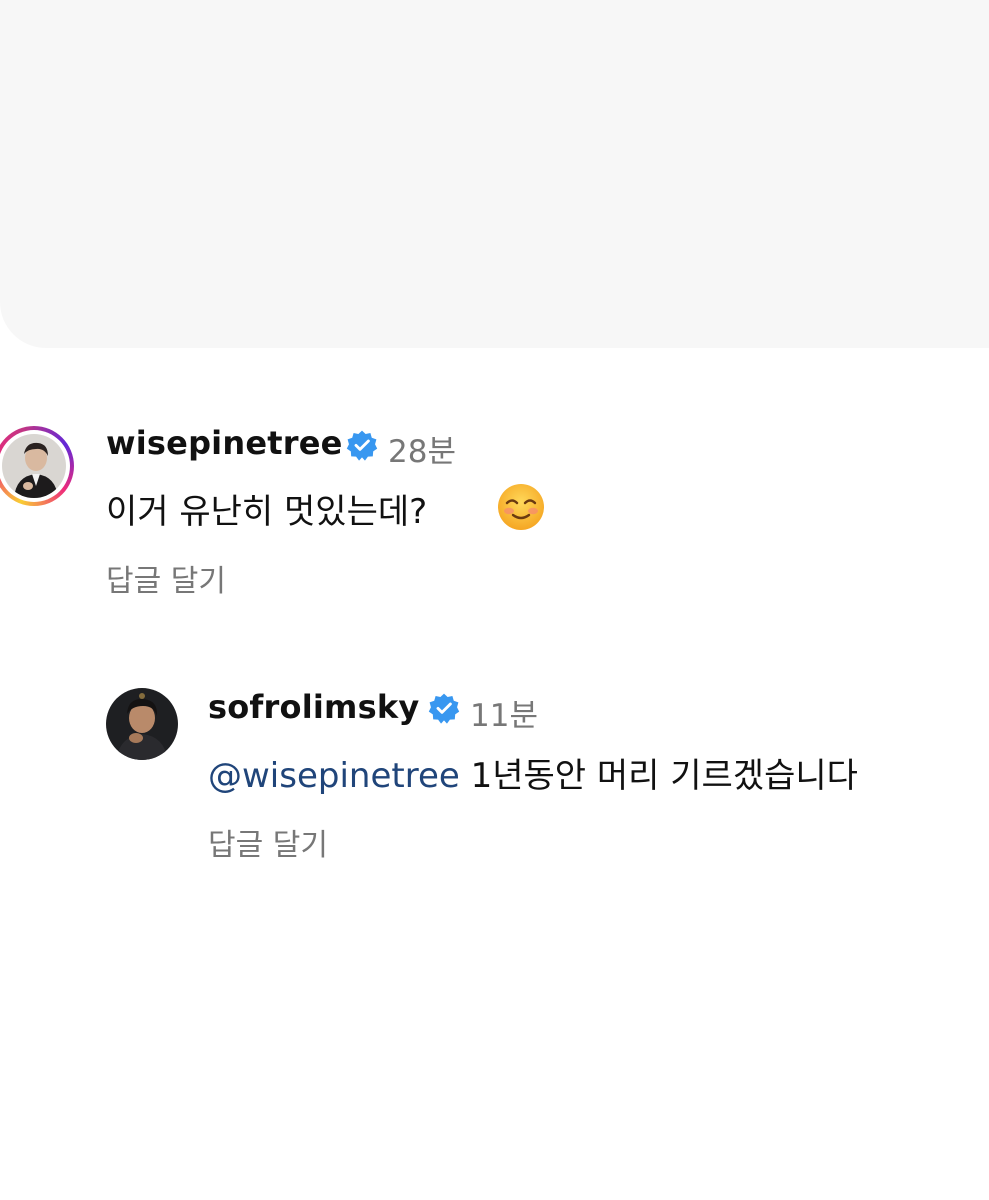  Describe the element at coordinates (224, 443) in the screenshot. I see `comment-username: wisepinetree` at that location.